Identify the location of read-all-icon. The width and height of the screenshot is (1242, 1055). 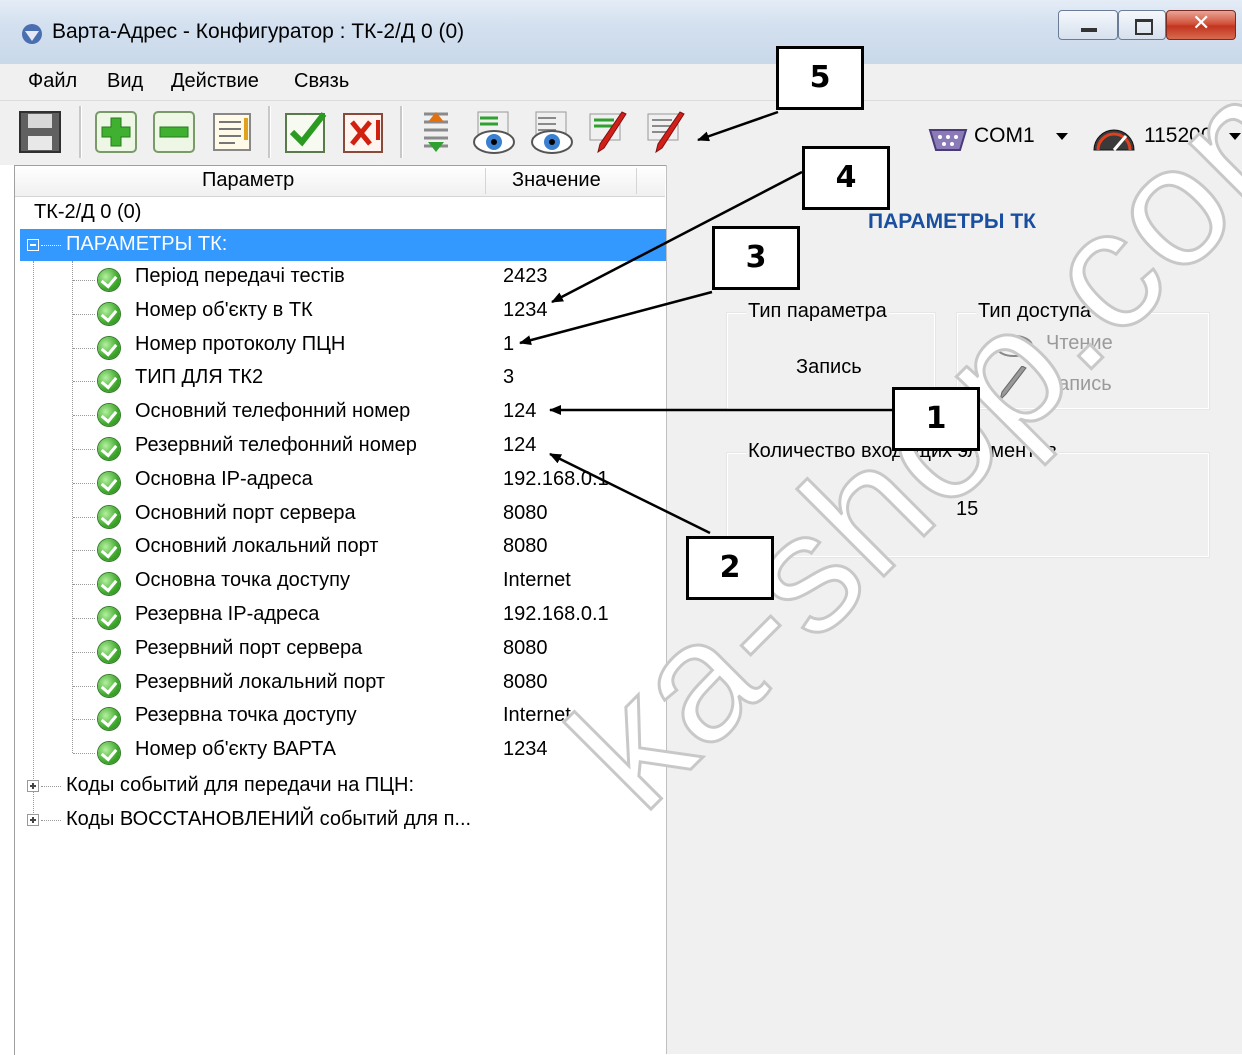
(552, 132).